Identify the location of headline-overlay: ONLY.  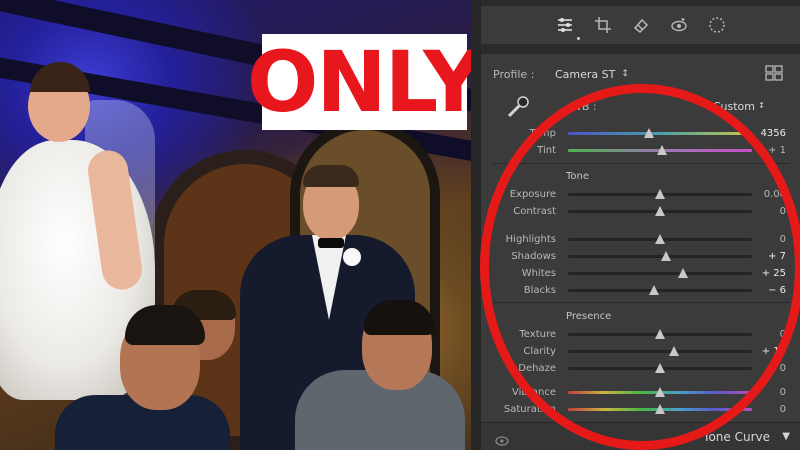
(359, 82).